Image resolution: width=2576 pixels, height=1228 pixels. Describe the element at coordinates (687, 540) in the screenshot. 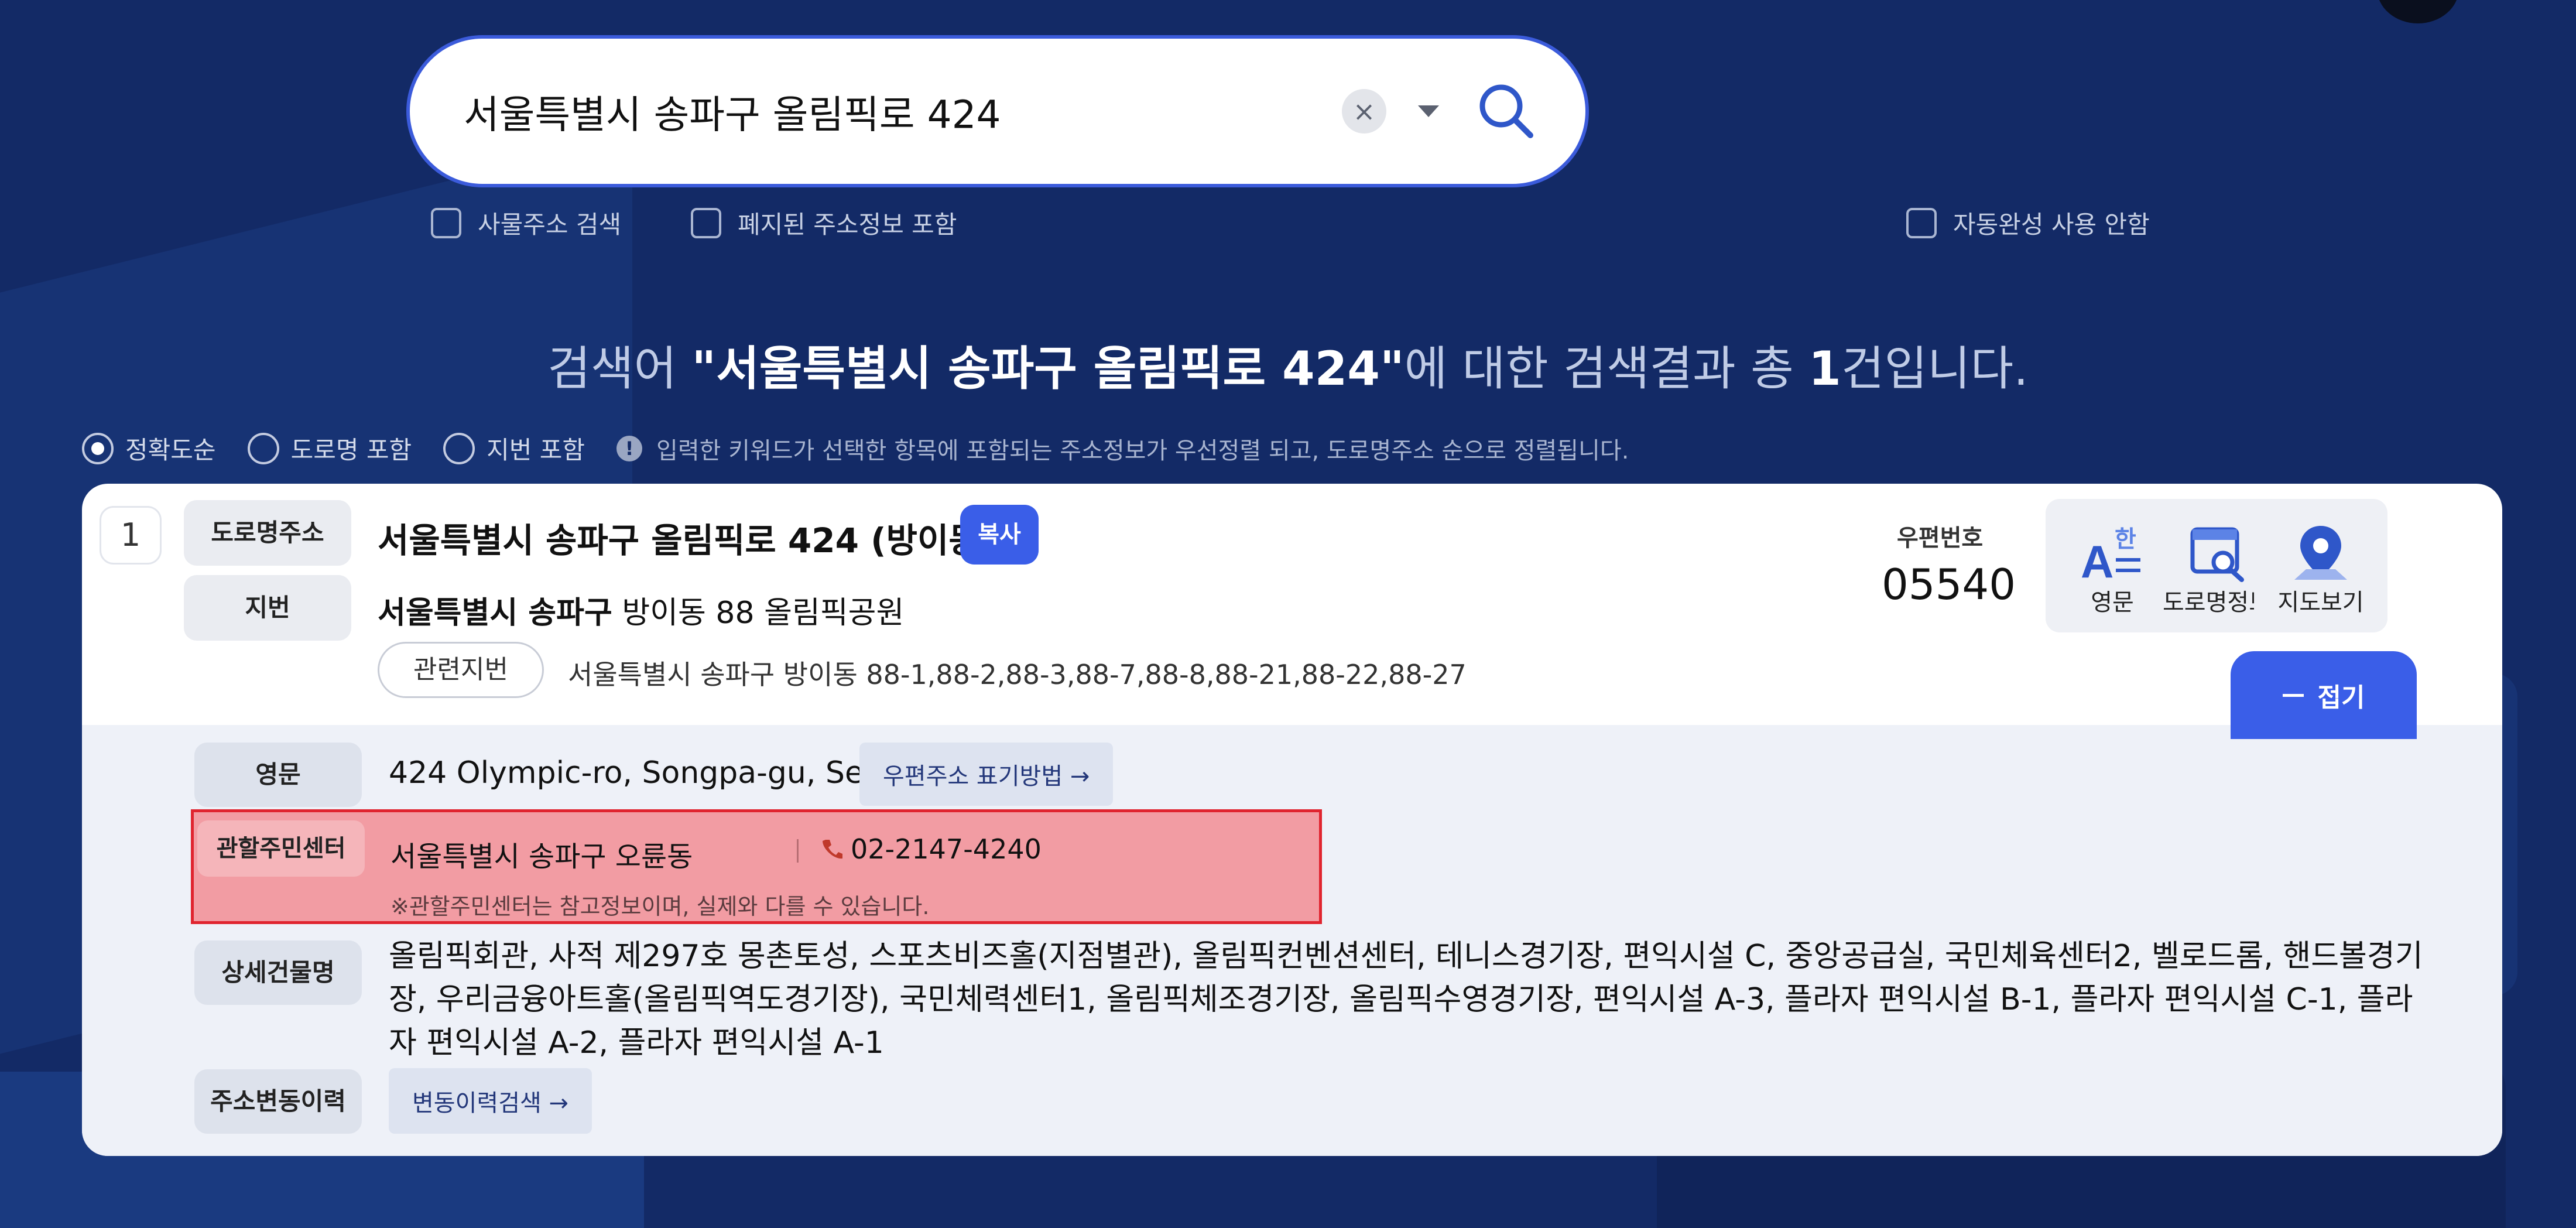

I see `road-address: 서울특별시 송파구 올림픽로 424 (방이동)` at that location.